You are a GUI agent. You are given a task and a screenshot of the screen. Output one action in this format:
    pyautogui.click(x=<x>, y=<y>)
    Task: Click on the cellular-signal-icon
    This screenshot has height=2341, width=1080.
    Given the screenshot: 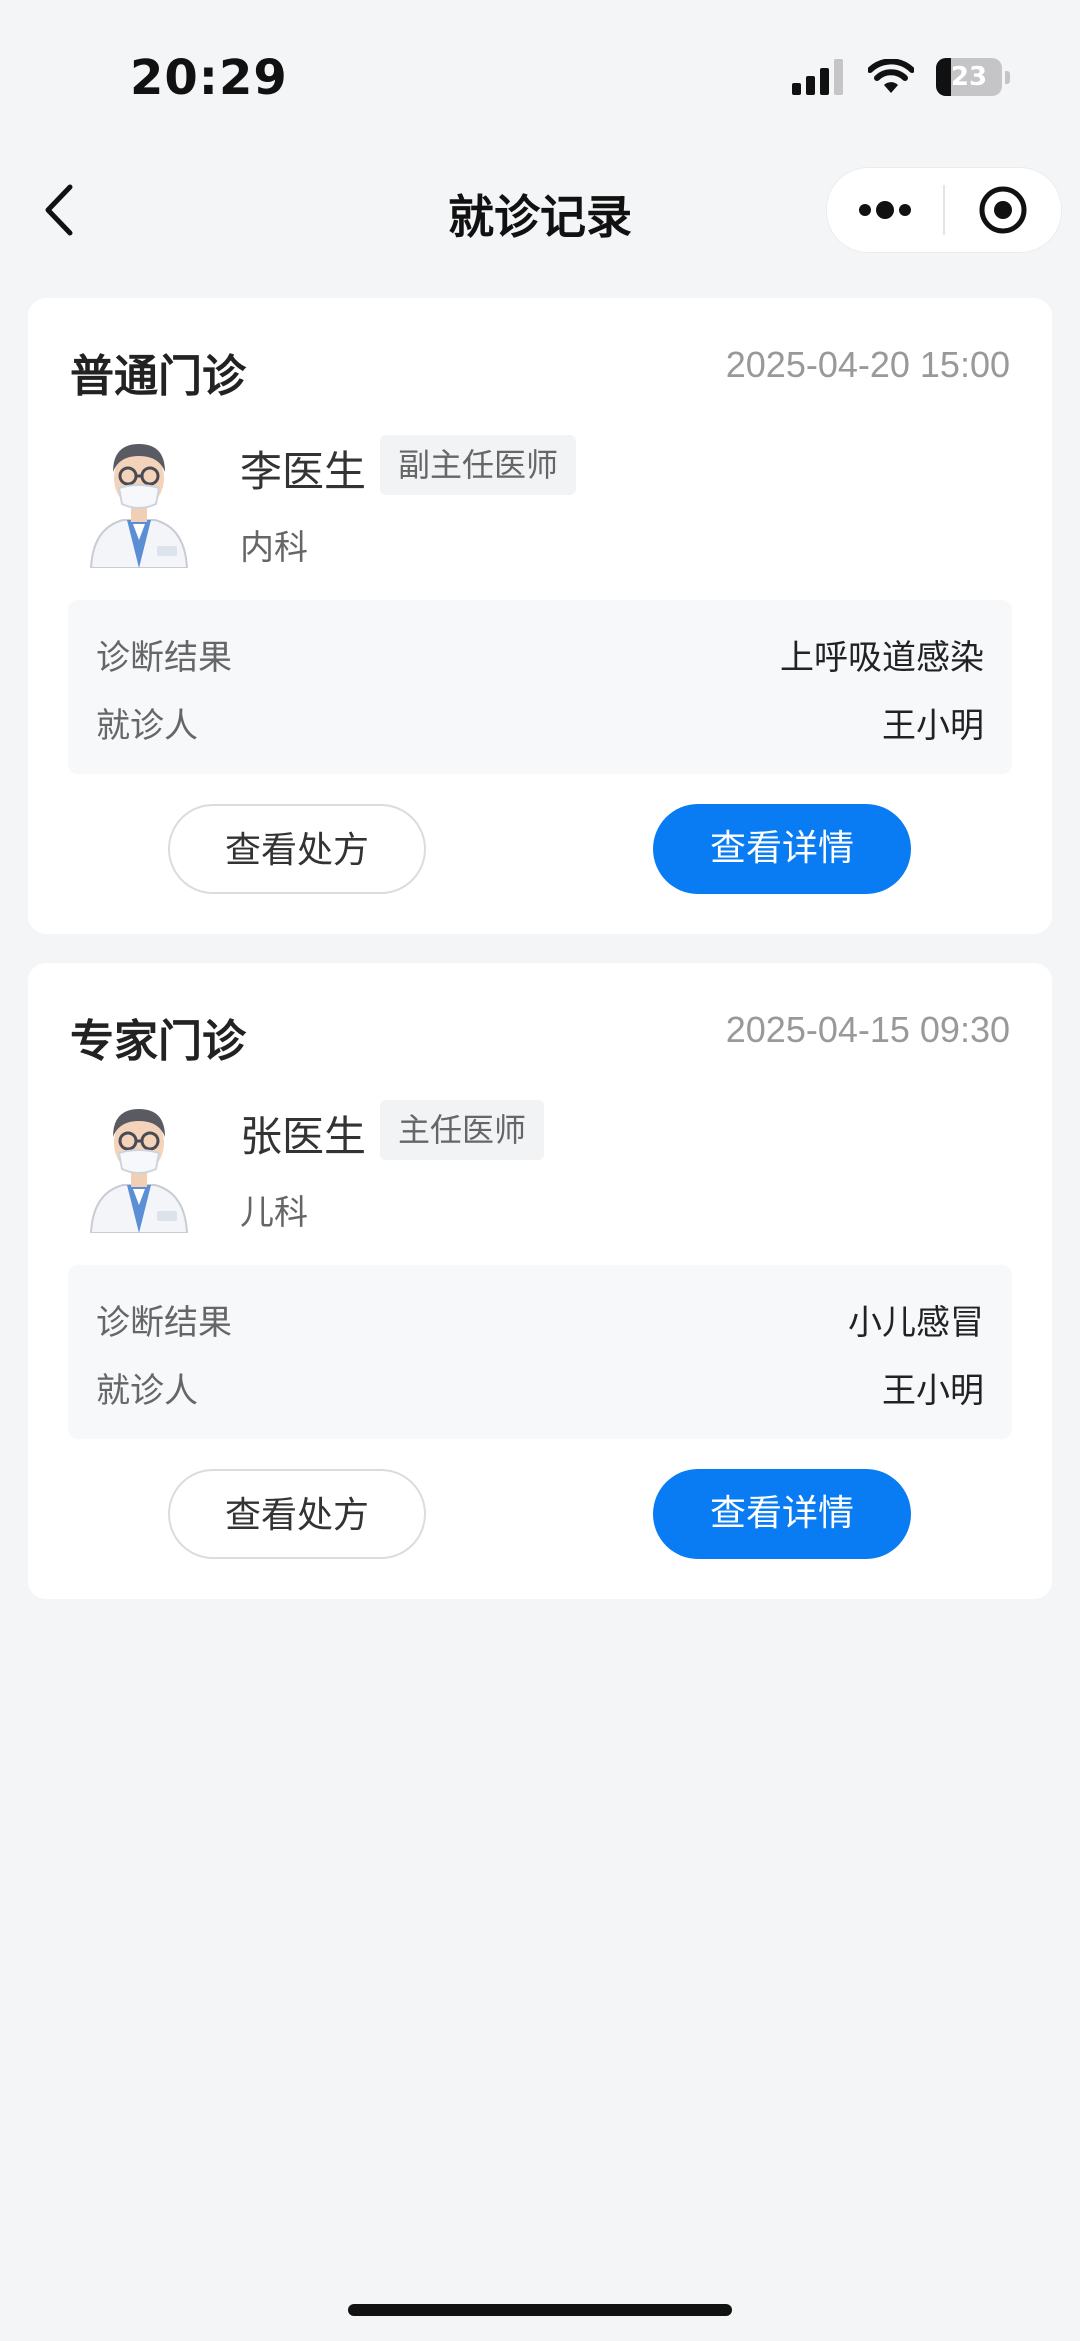 What is the action you would take?
    pyautogui.click(x=817, y=77)
    